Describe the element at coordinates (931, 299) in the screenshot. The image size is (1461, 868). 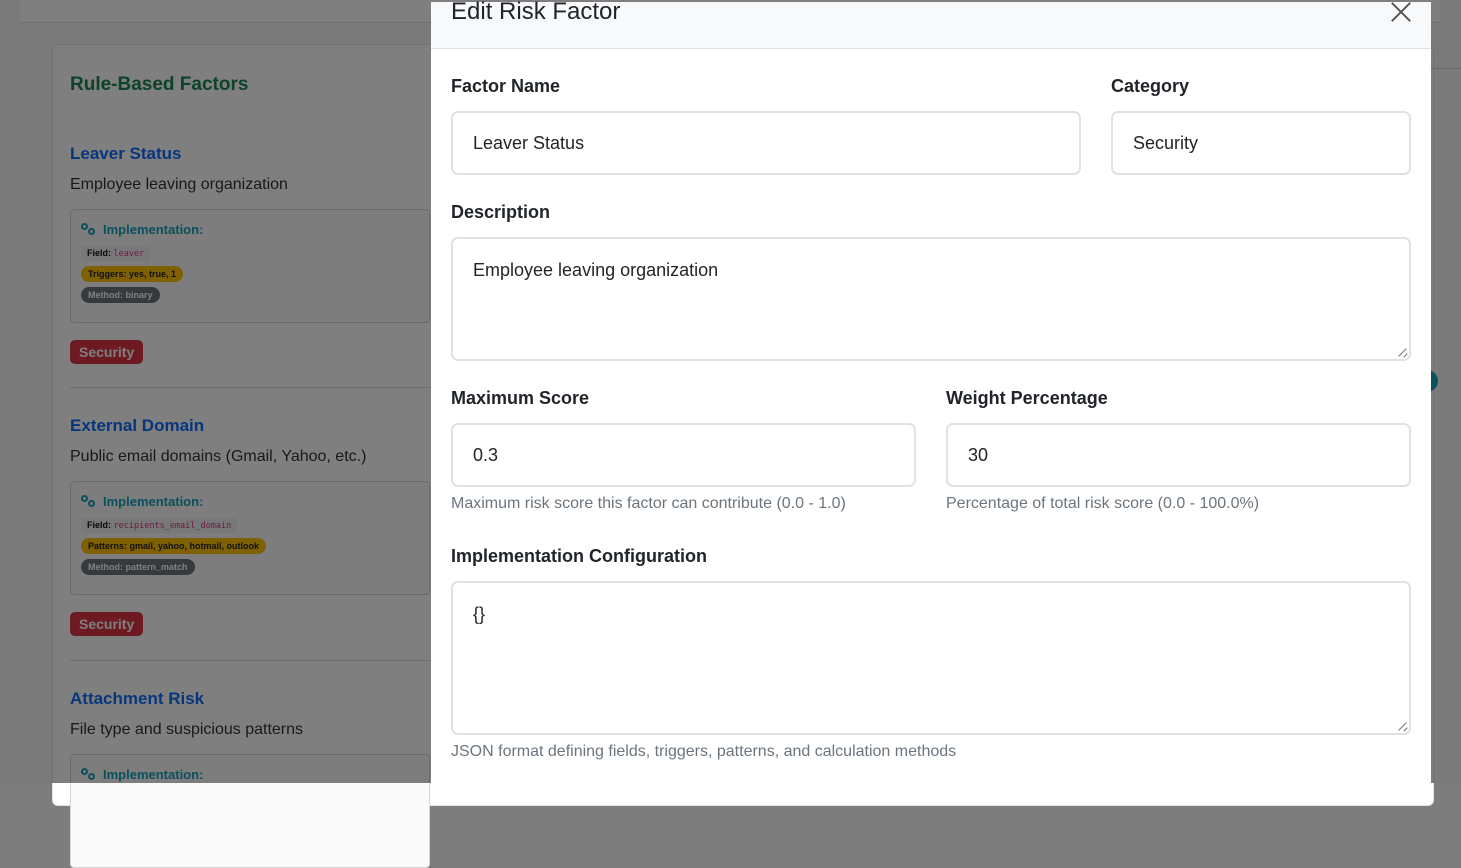
I see `description-textarea: Employee leaving organization` at that location.